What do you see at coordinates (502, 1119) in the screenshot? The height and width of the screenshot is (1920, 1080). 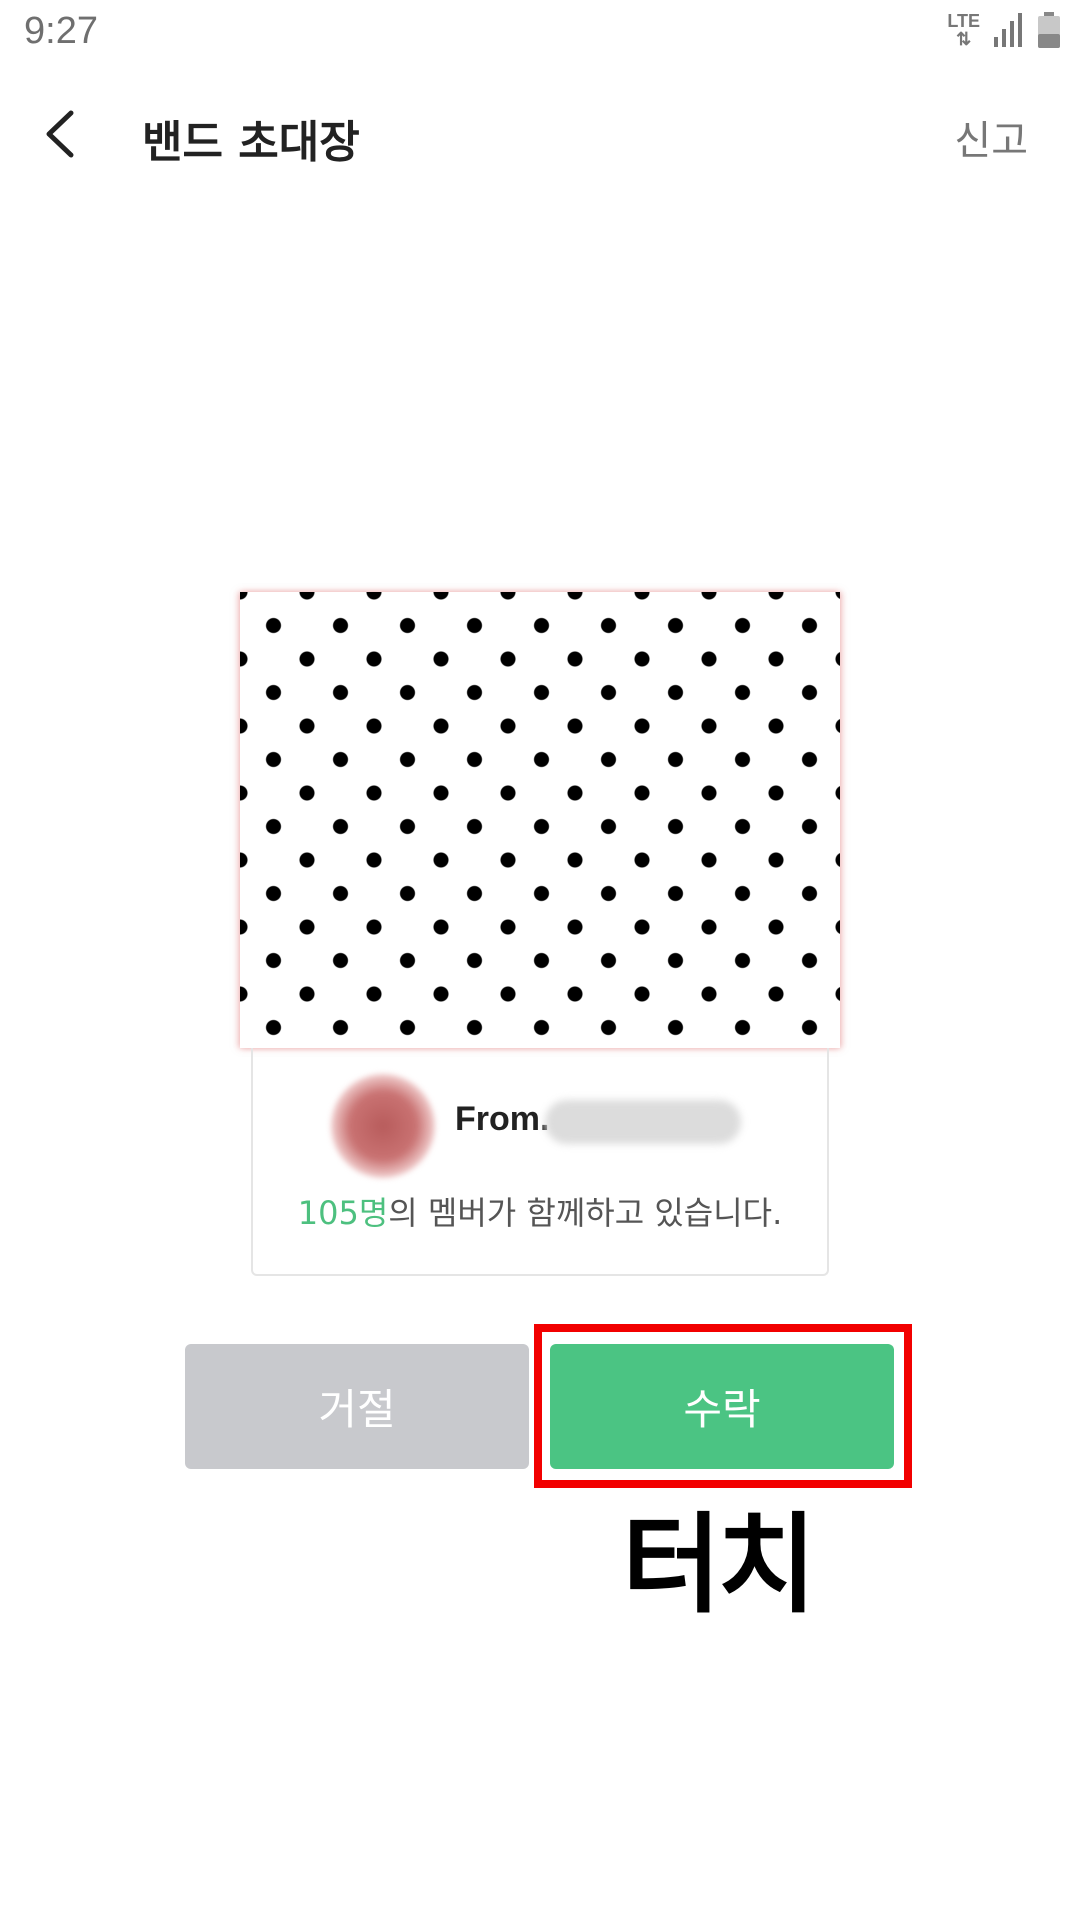 I see `from-label: From.` at bounding box center [502, 1119].